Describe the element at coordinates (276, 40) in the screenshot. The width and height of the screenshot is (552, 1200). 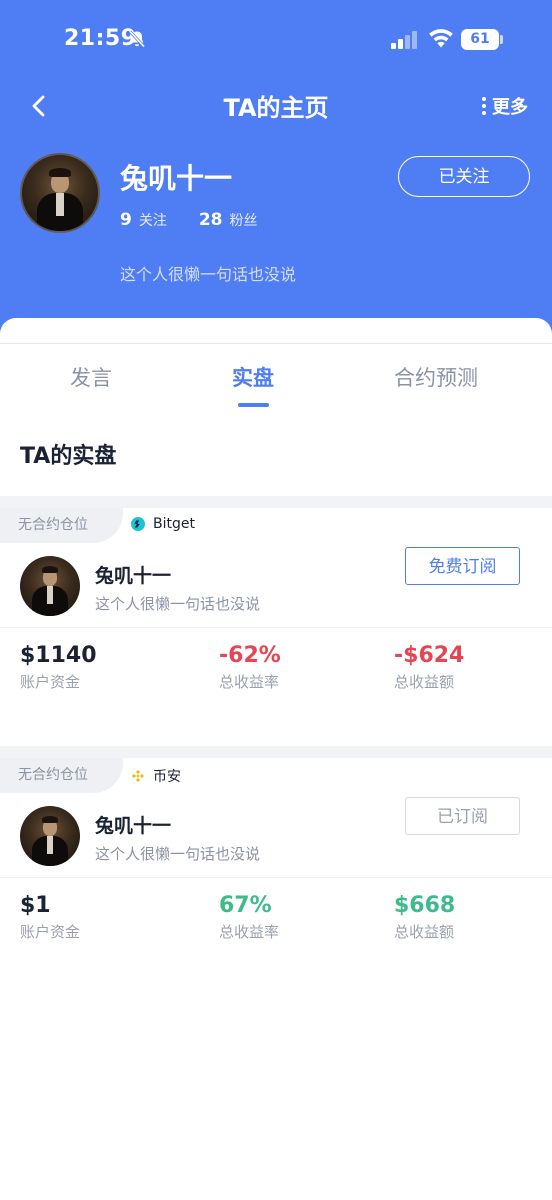
I see `status-bar: 21:59 61` at that location.